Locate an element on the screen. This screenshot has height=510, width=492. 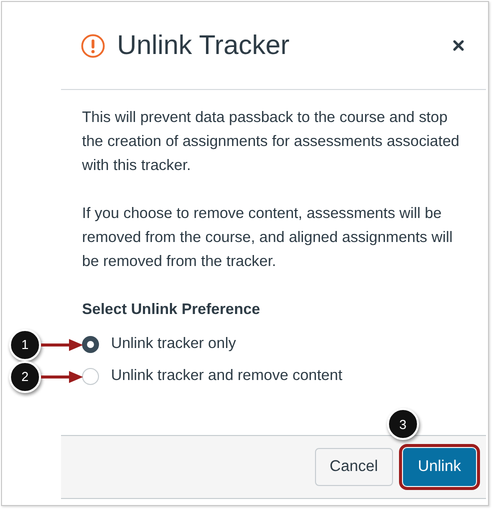
radio-label: Unlink tracker only is located at coordinates (173, 344).